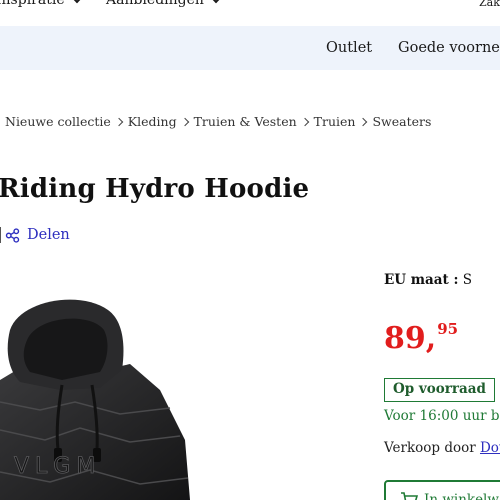 The width and height of the screenshot is (500, 500). I want to click on hoodie-print-text: VLGM, so click(57, 466).